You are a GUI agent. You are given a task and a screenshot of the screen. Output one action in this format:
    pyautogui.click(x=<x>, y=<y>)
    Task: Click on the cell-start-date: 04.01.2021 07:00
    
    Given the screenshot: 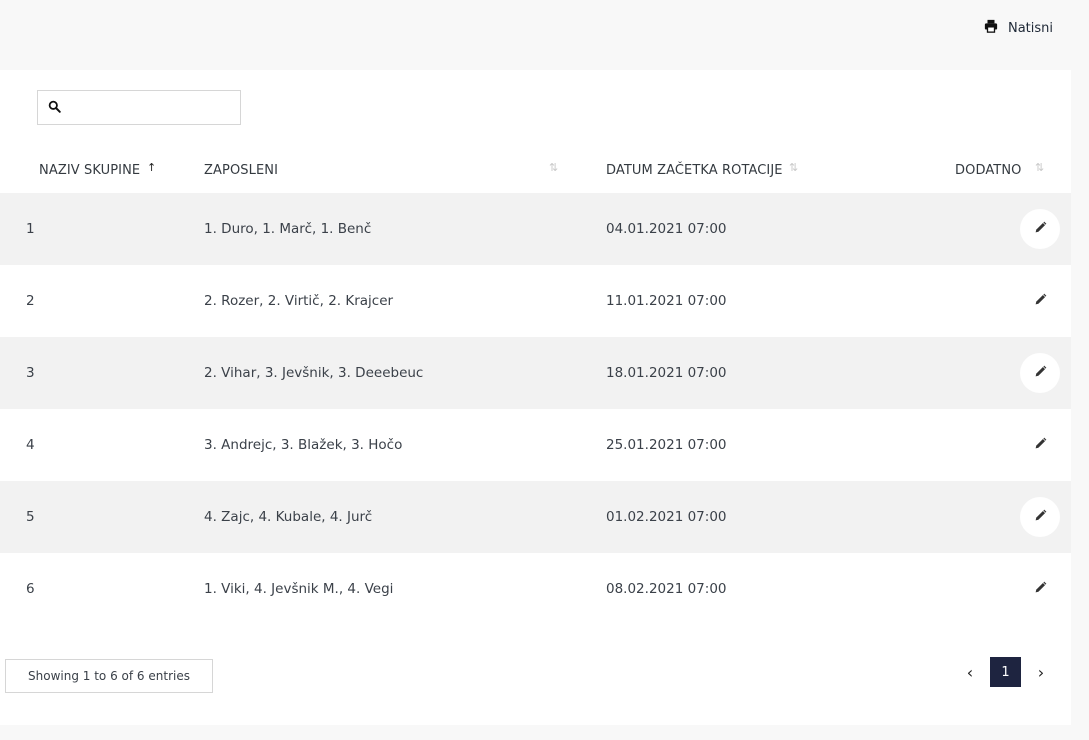 What is the action you would take?
    pyautogui.click(x=666, y=229)
    